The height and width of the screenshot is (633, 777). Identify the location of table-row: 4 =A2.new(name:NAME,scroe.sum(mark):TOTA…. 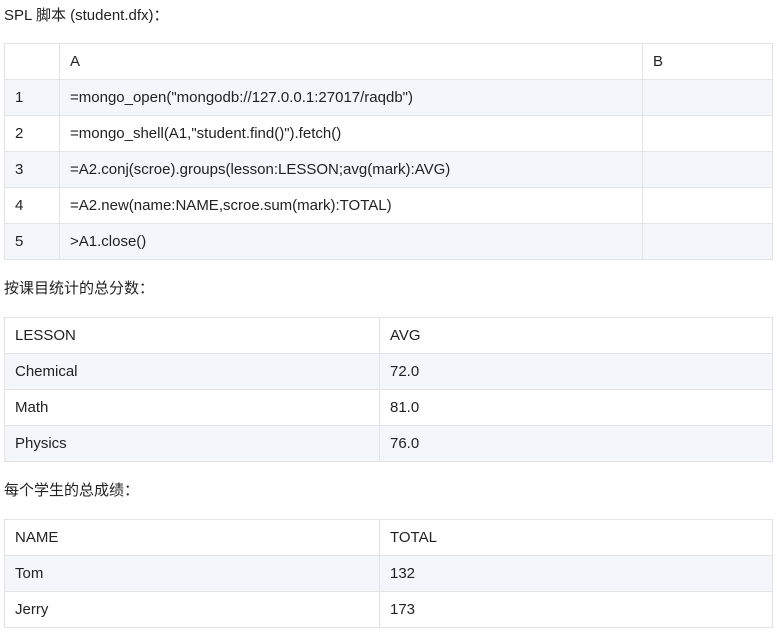
(388, 205).